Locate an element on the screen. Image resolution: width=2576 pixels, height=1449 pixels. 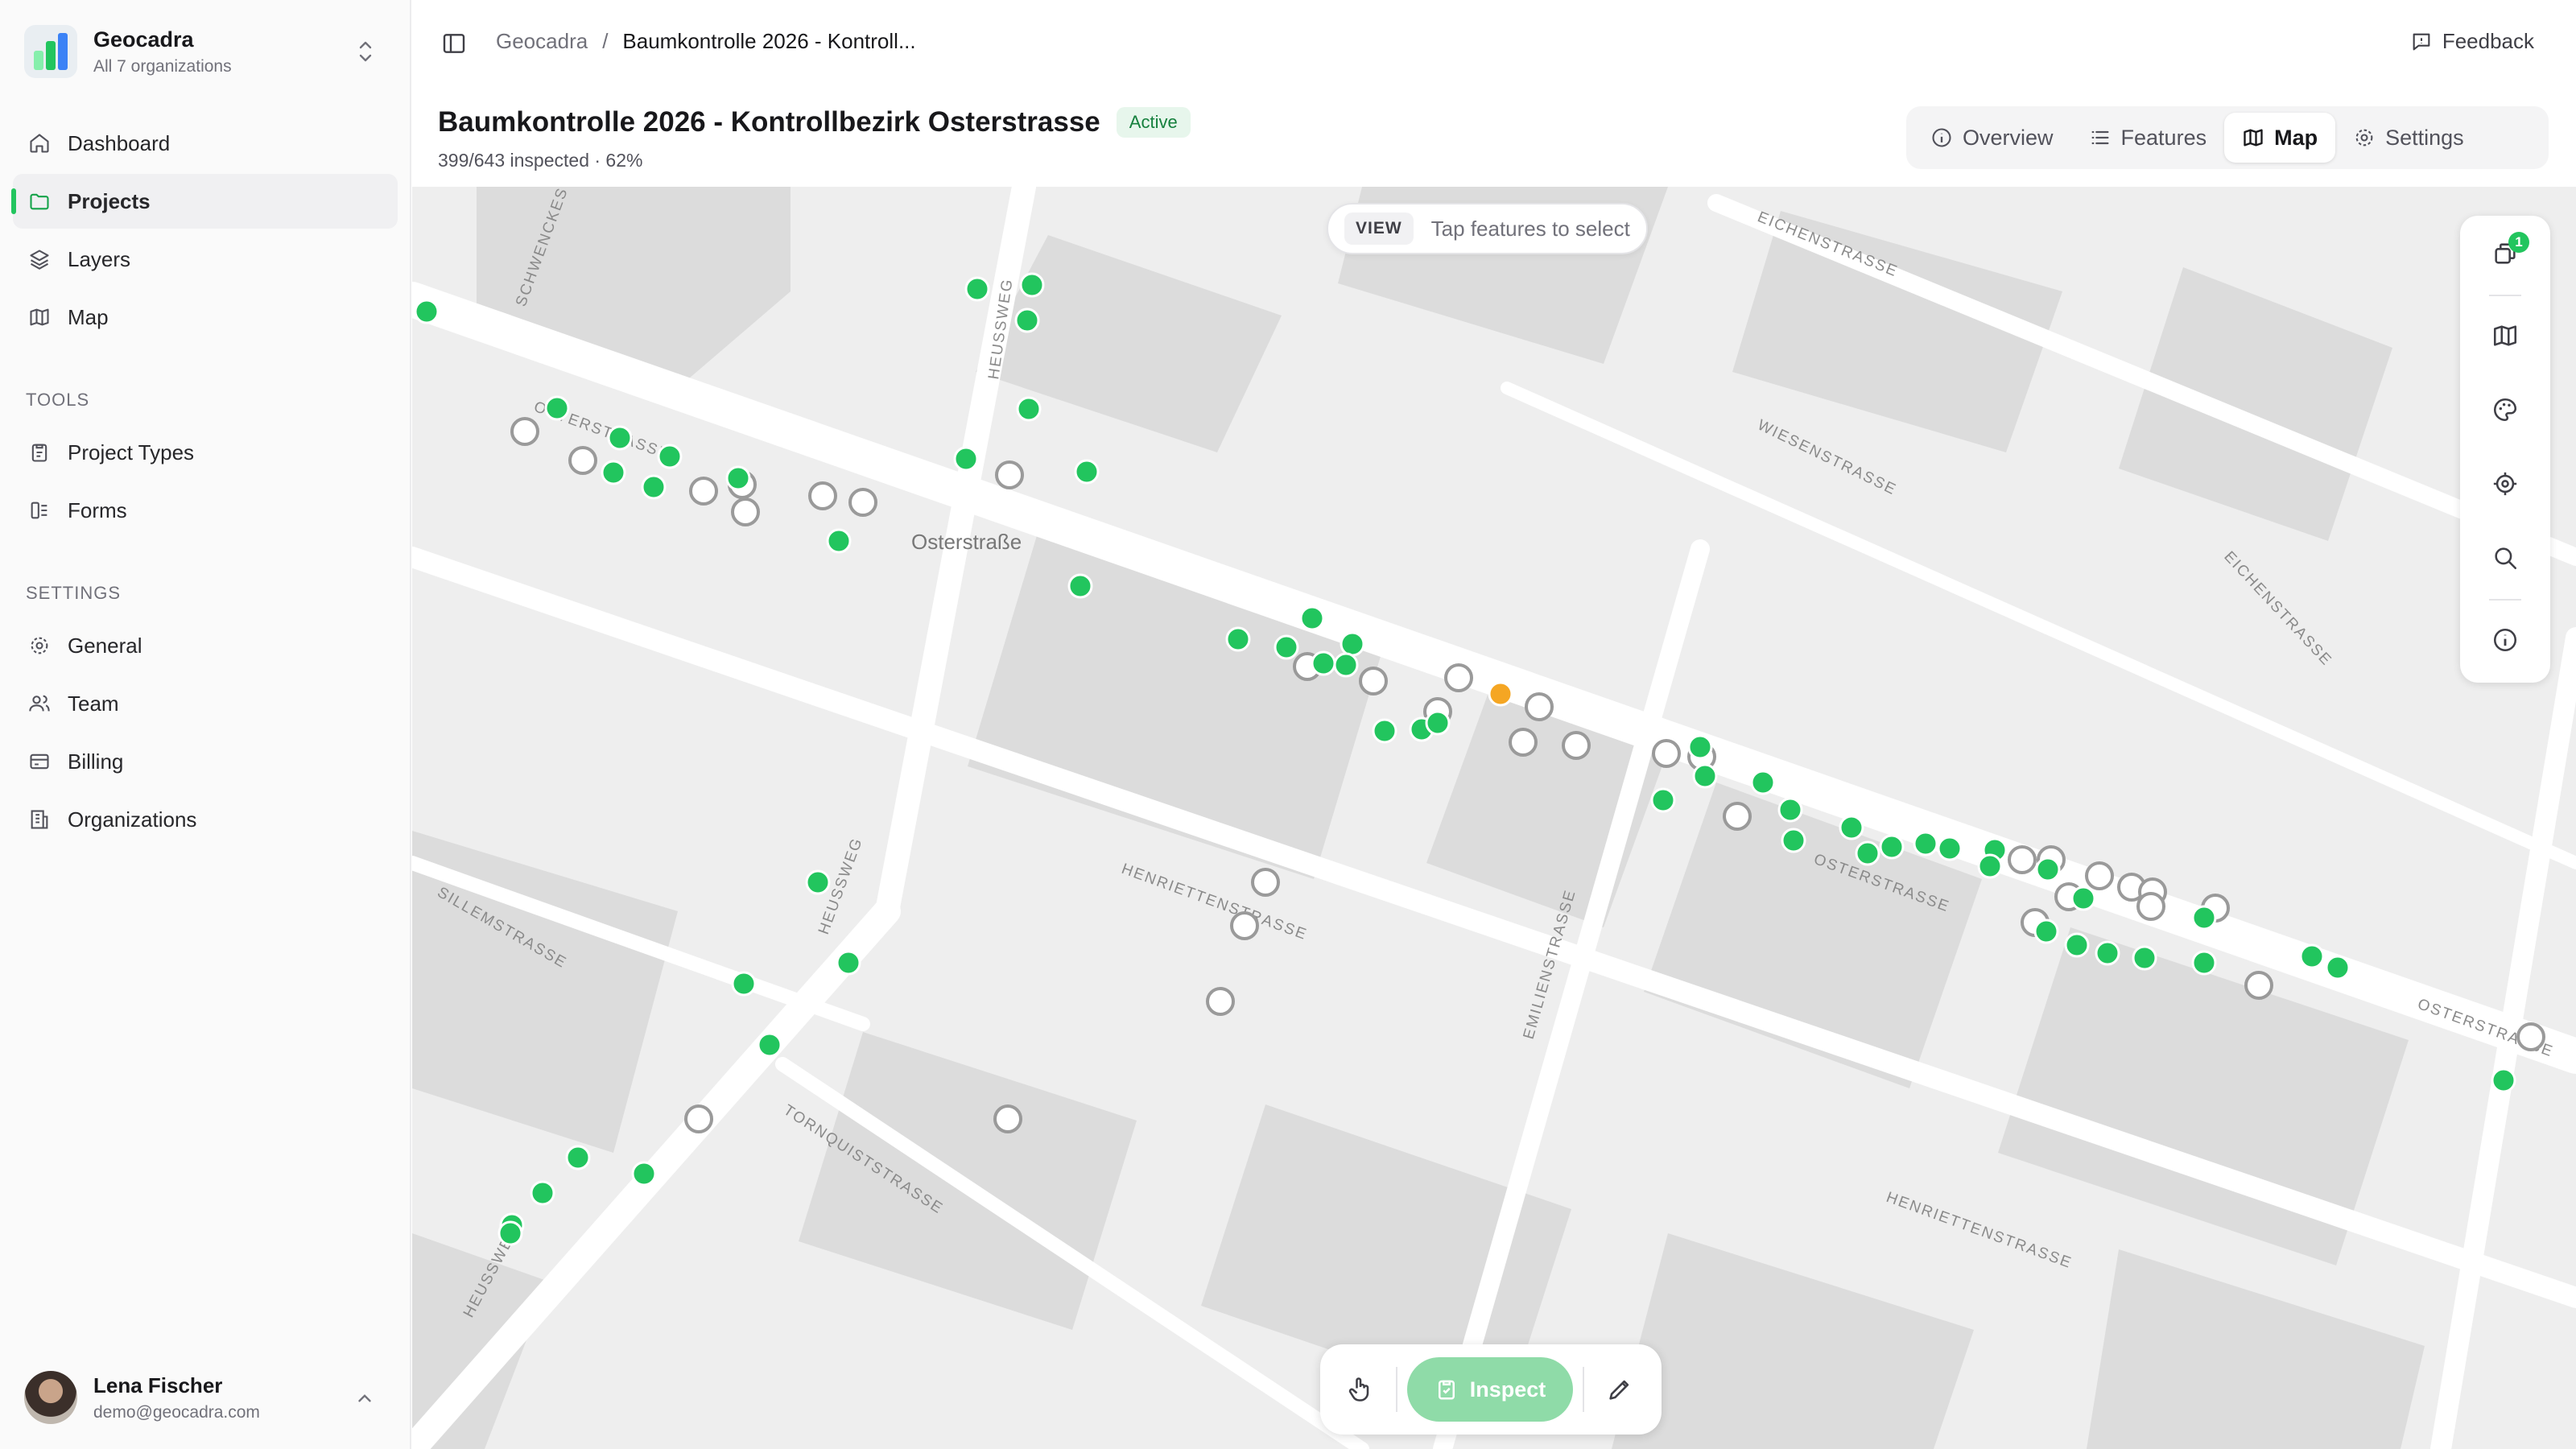
layers-toggle-button: 1 is located at coordinates (2505, 253).